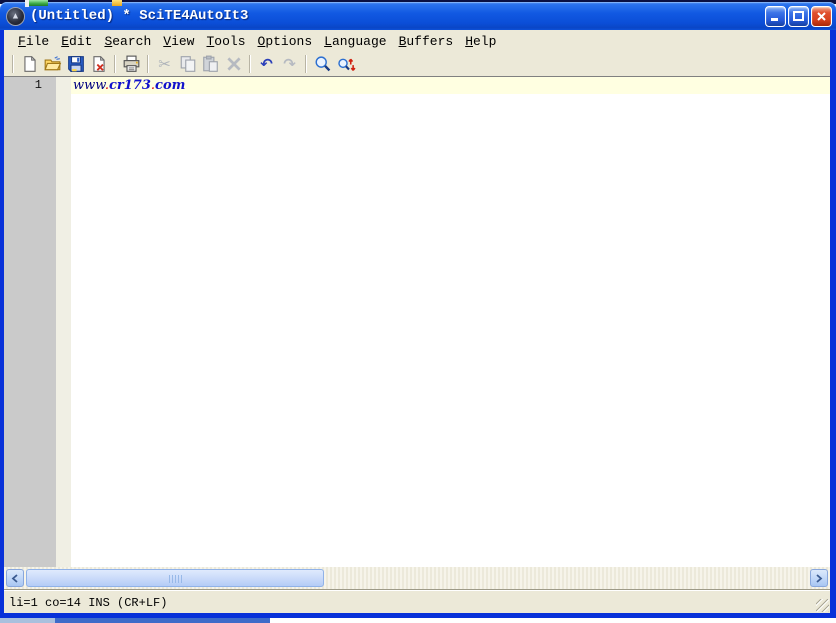  I want to click on code-token: www, so click(89, 85).